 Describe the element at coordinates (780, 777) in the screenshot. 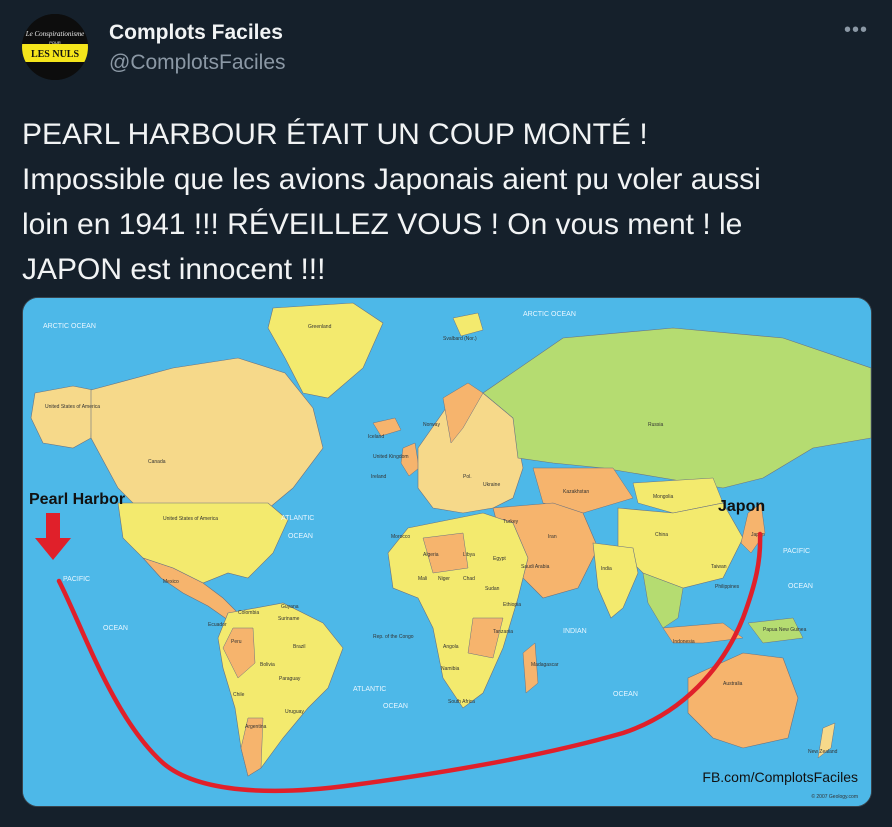

I see `watermark: FB.com/ComplotsFaciles` at that location.